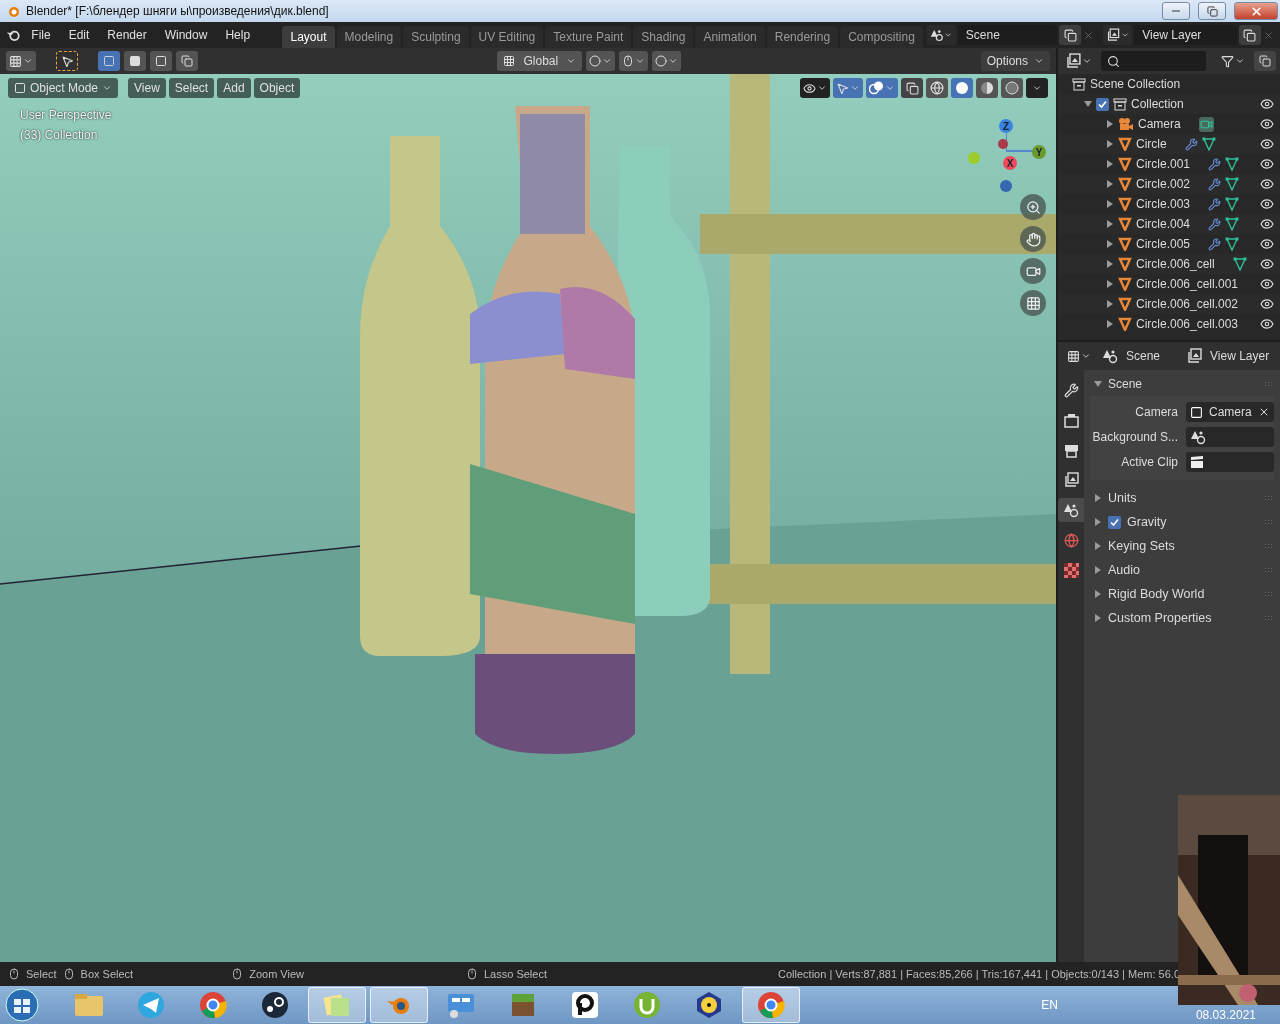 This screenshot has height=1024, width=1280. What do you see at coordinates (63, 88) in the screenshot?
I see `mode-dropdown: Object Mode` at bounding box center [63, 88].